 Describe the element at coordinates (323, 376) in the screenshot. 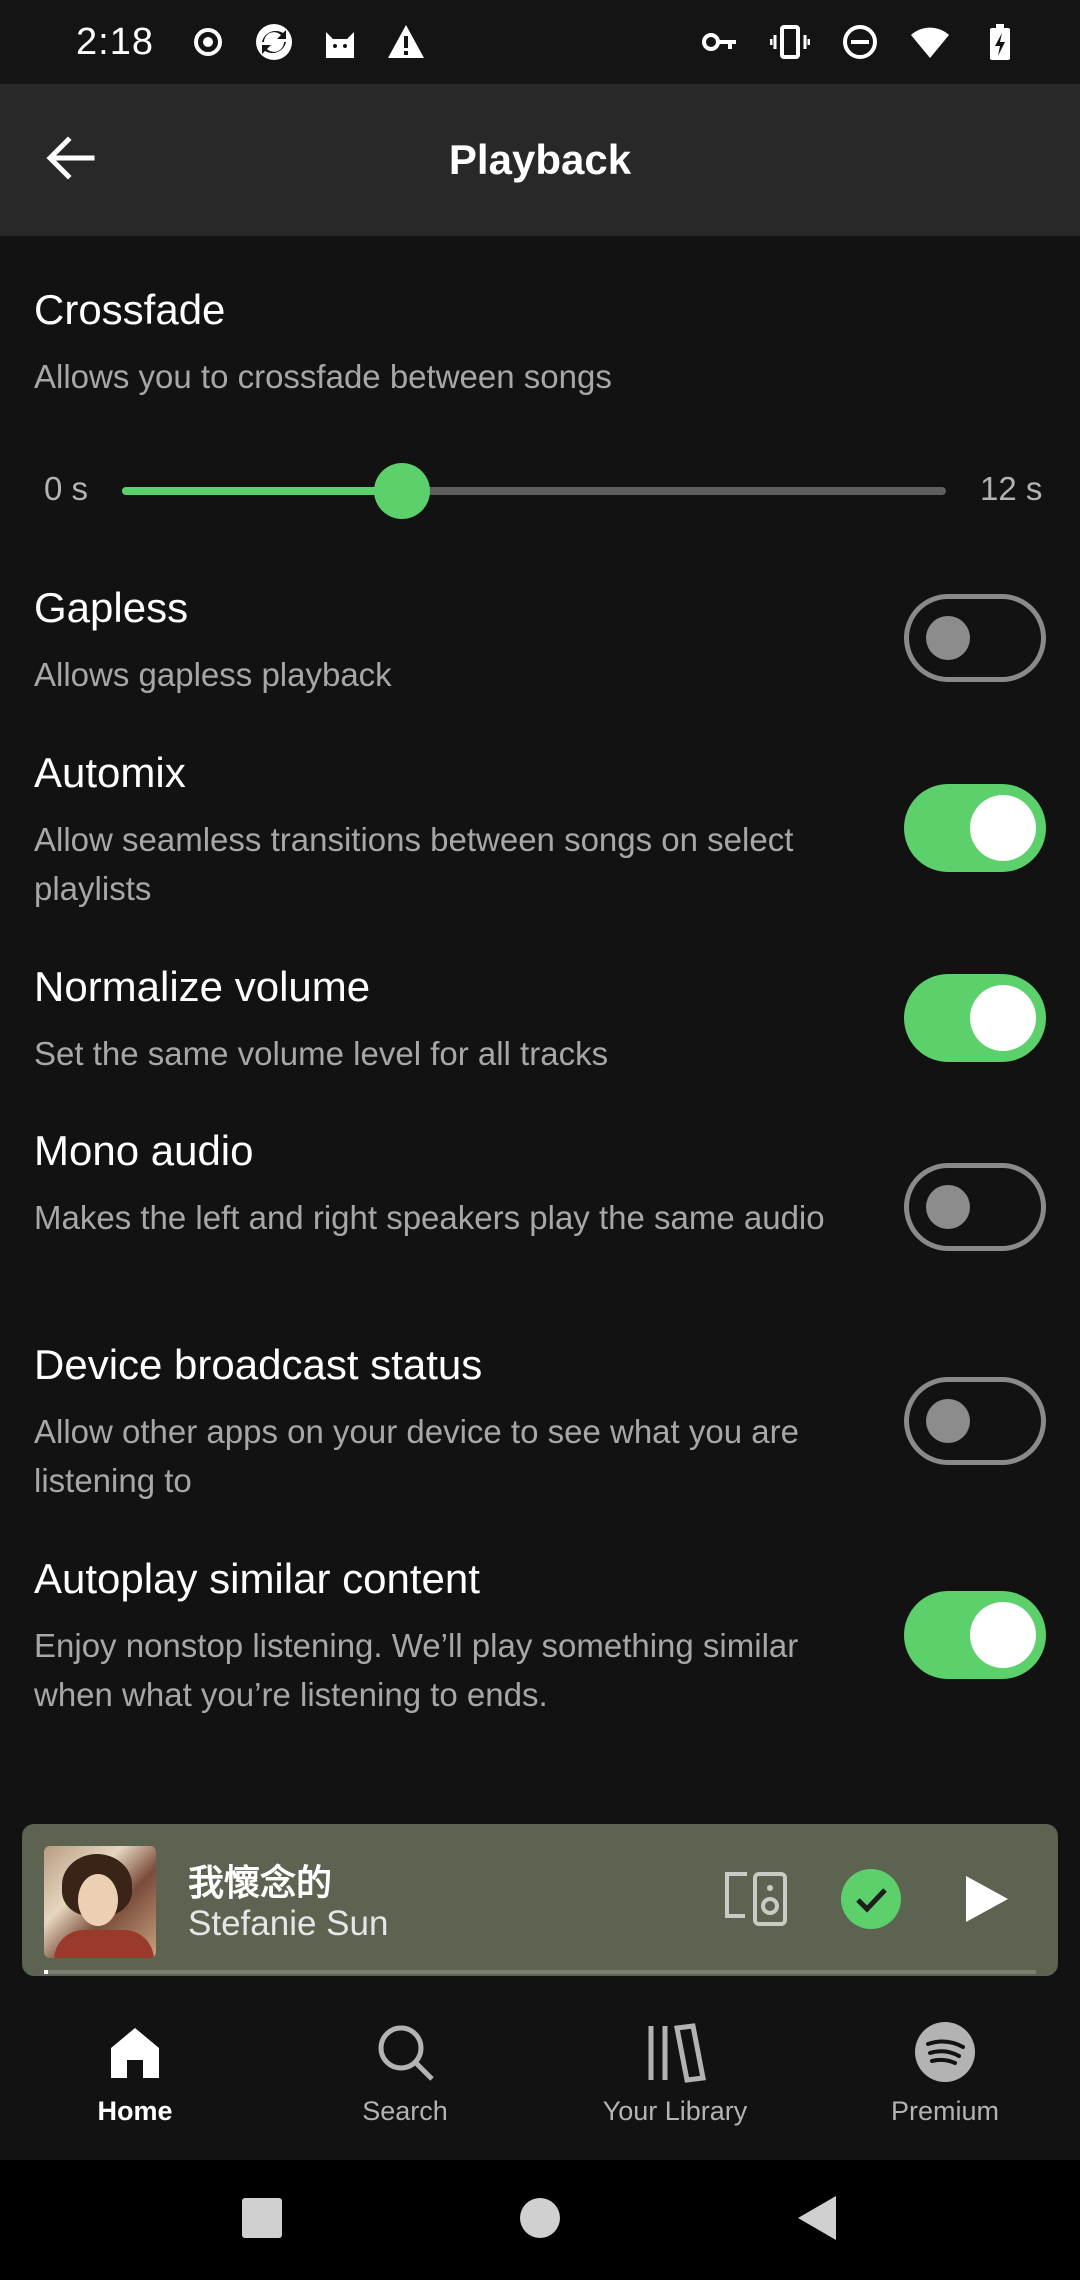

I see `crossfade-description: Allows you to crossfade between songs` at that location.